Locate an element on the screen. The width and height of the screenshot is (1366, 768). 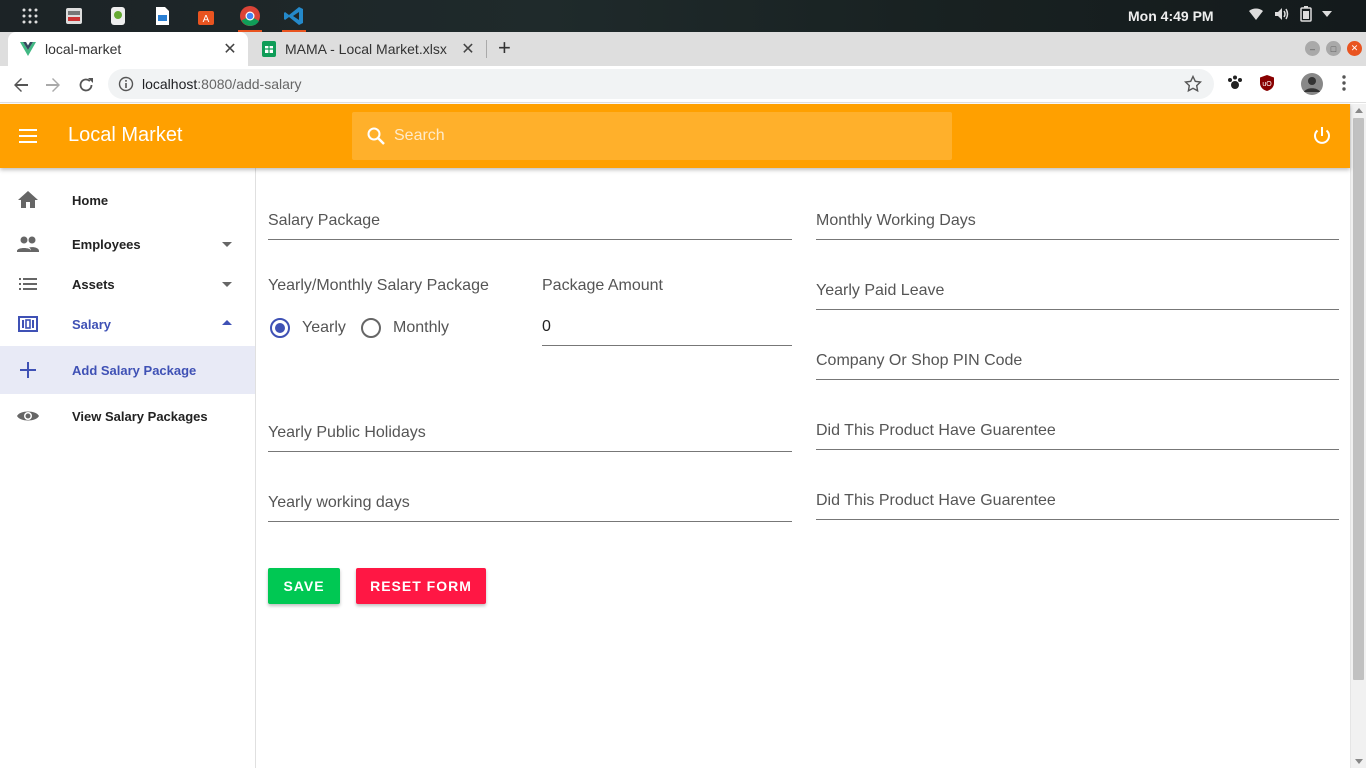
menu-button is located at coordinates (28, 136).